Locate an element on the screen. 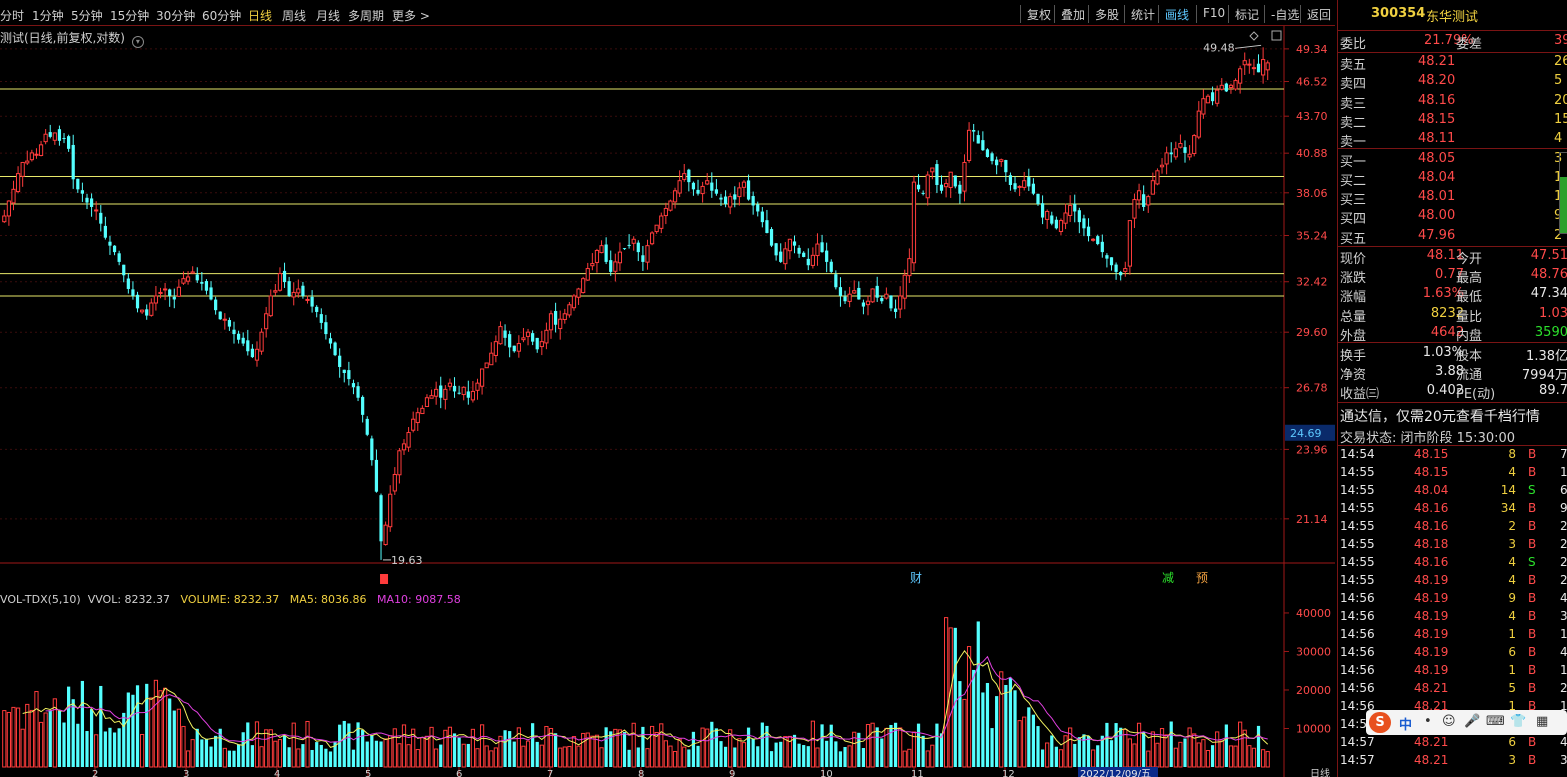  stat-label: 股本 is located at coordinates (1469, 356).